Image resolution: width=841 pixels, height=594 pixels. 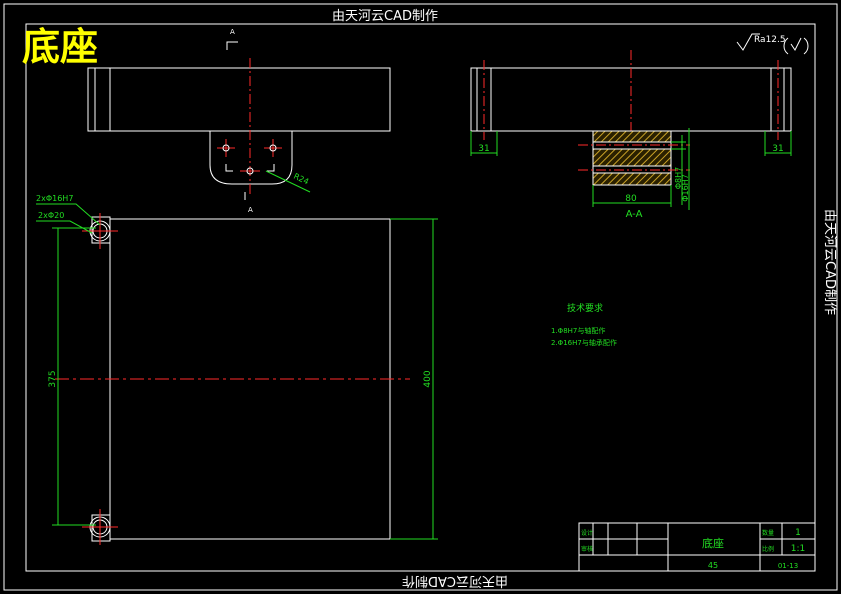 I want to click on checker-label: 审核, so click(x=587, y=549).